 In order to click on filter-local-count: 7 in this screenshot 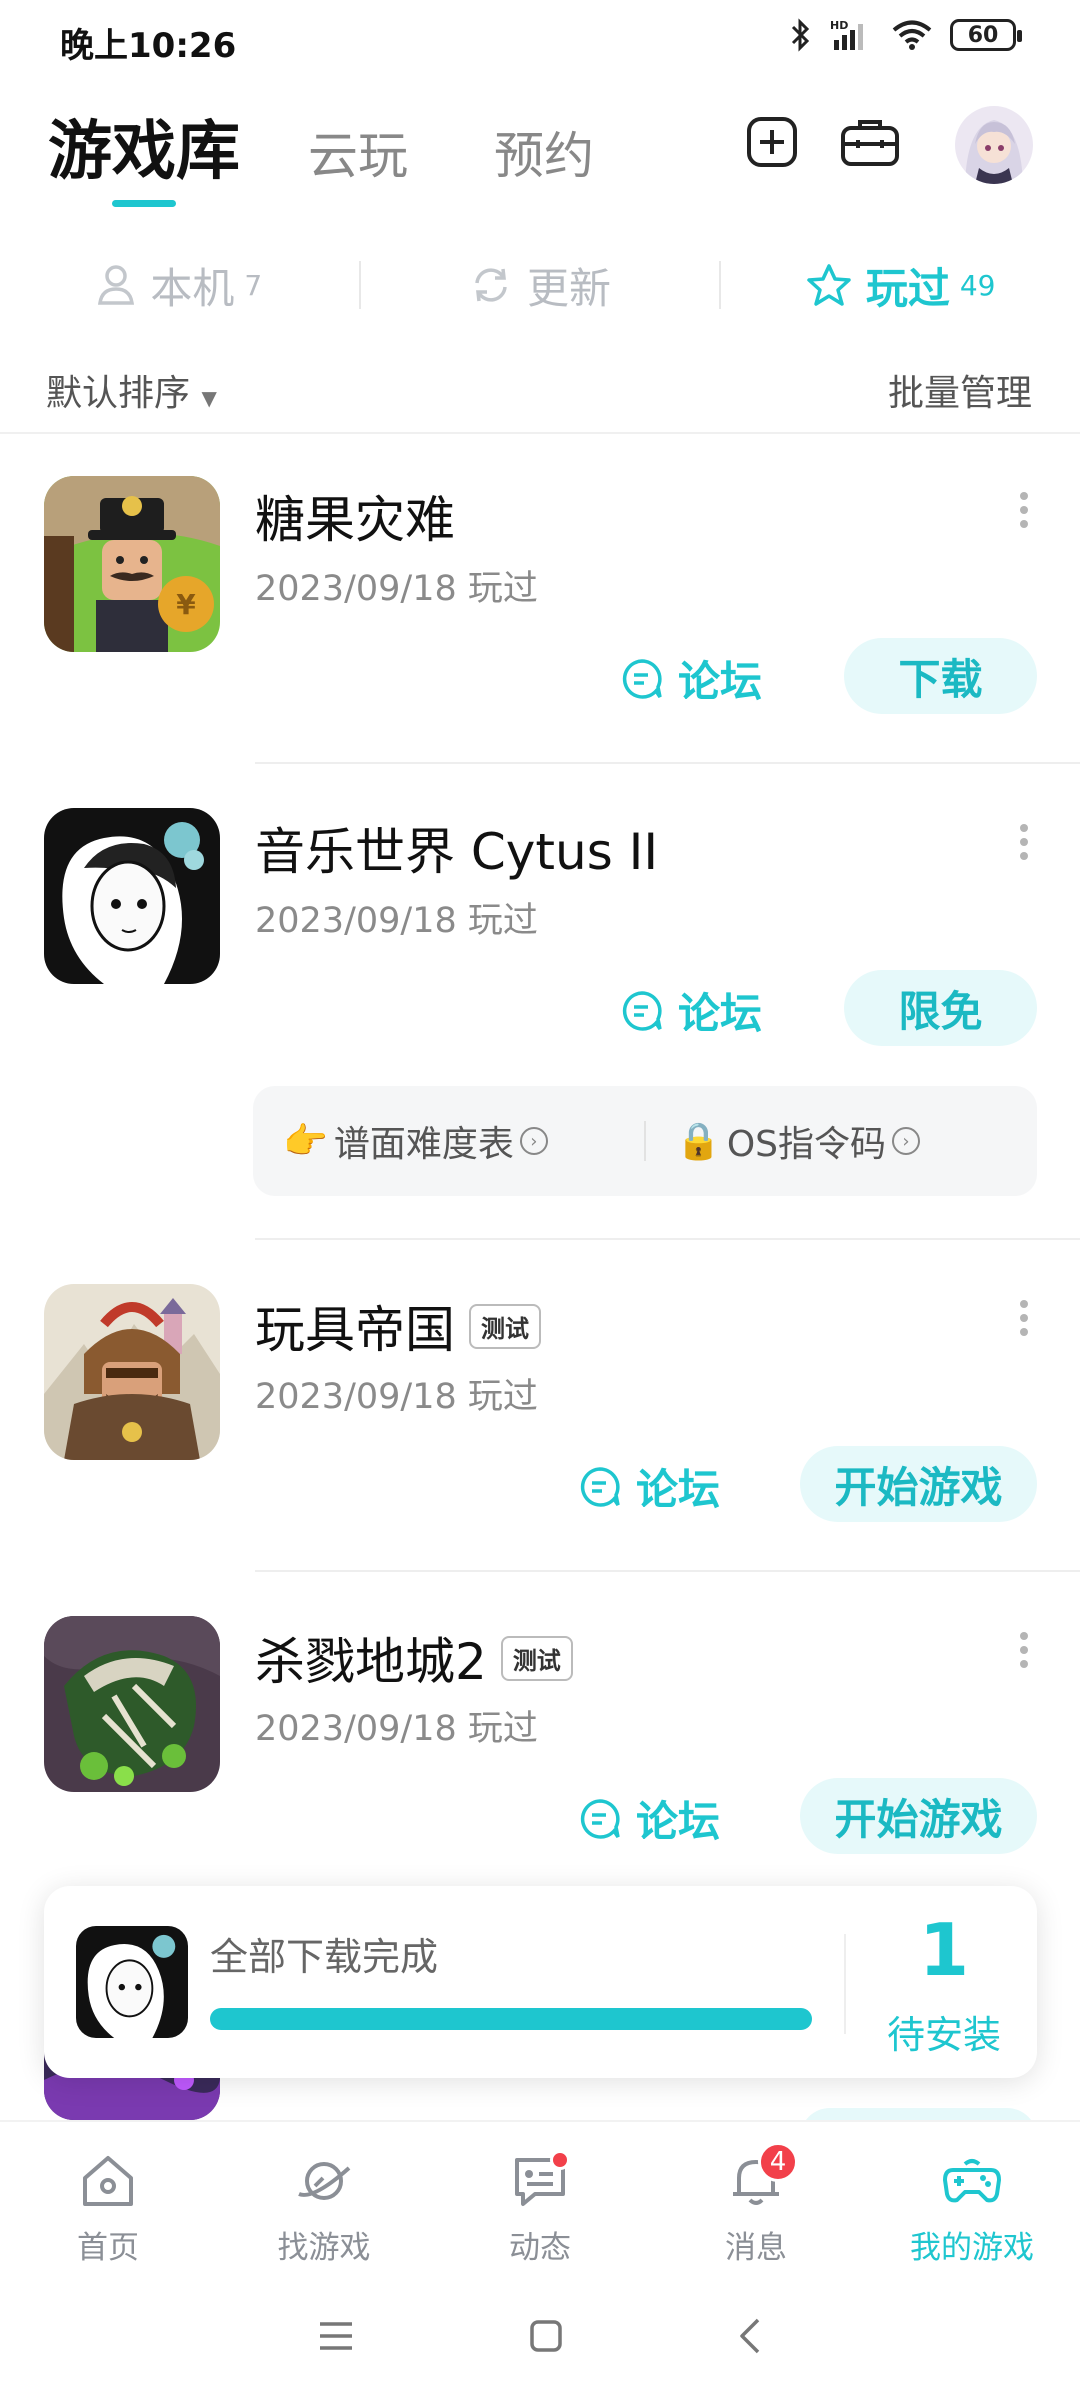, I will do `click(253, 285)`.